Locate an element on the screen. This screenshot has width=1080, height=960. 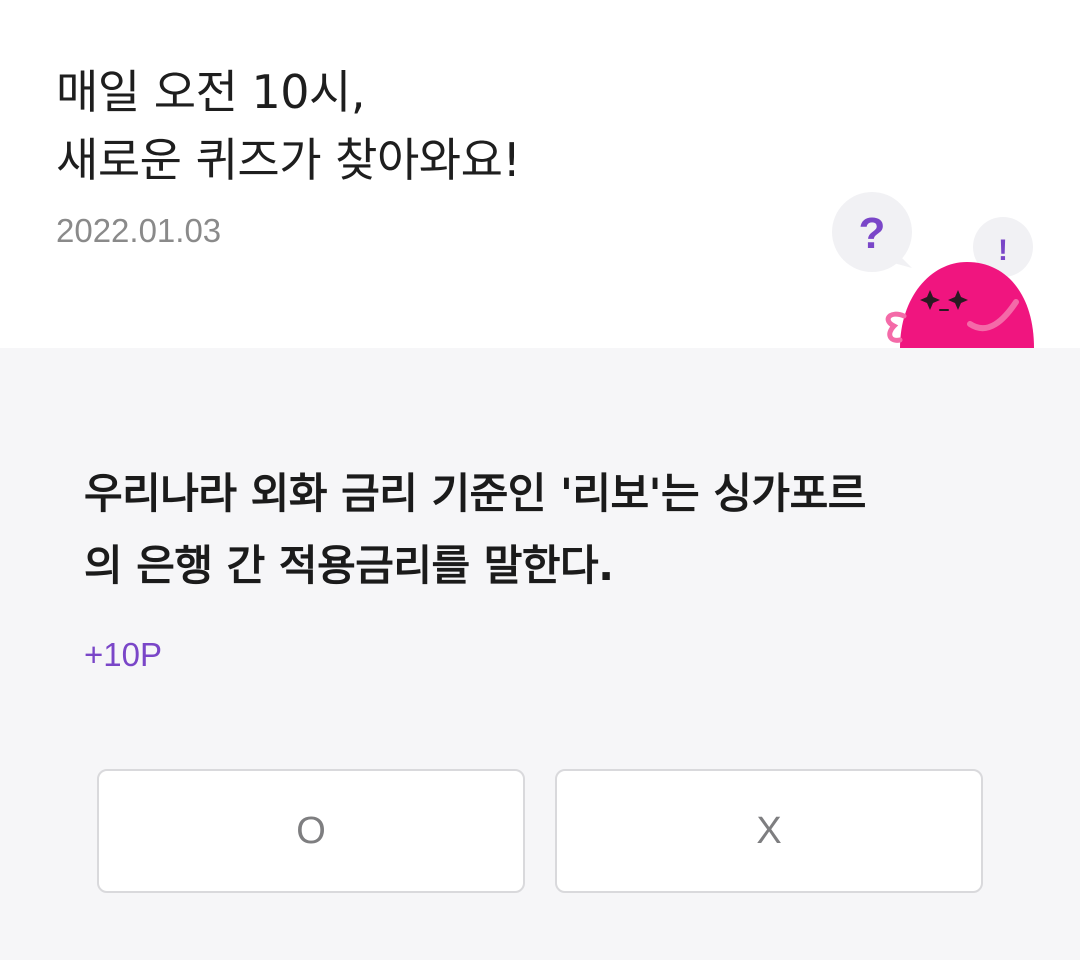
points-reward: +10P is located at coordinates (123, 654).